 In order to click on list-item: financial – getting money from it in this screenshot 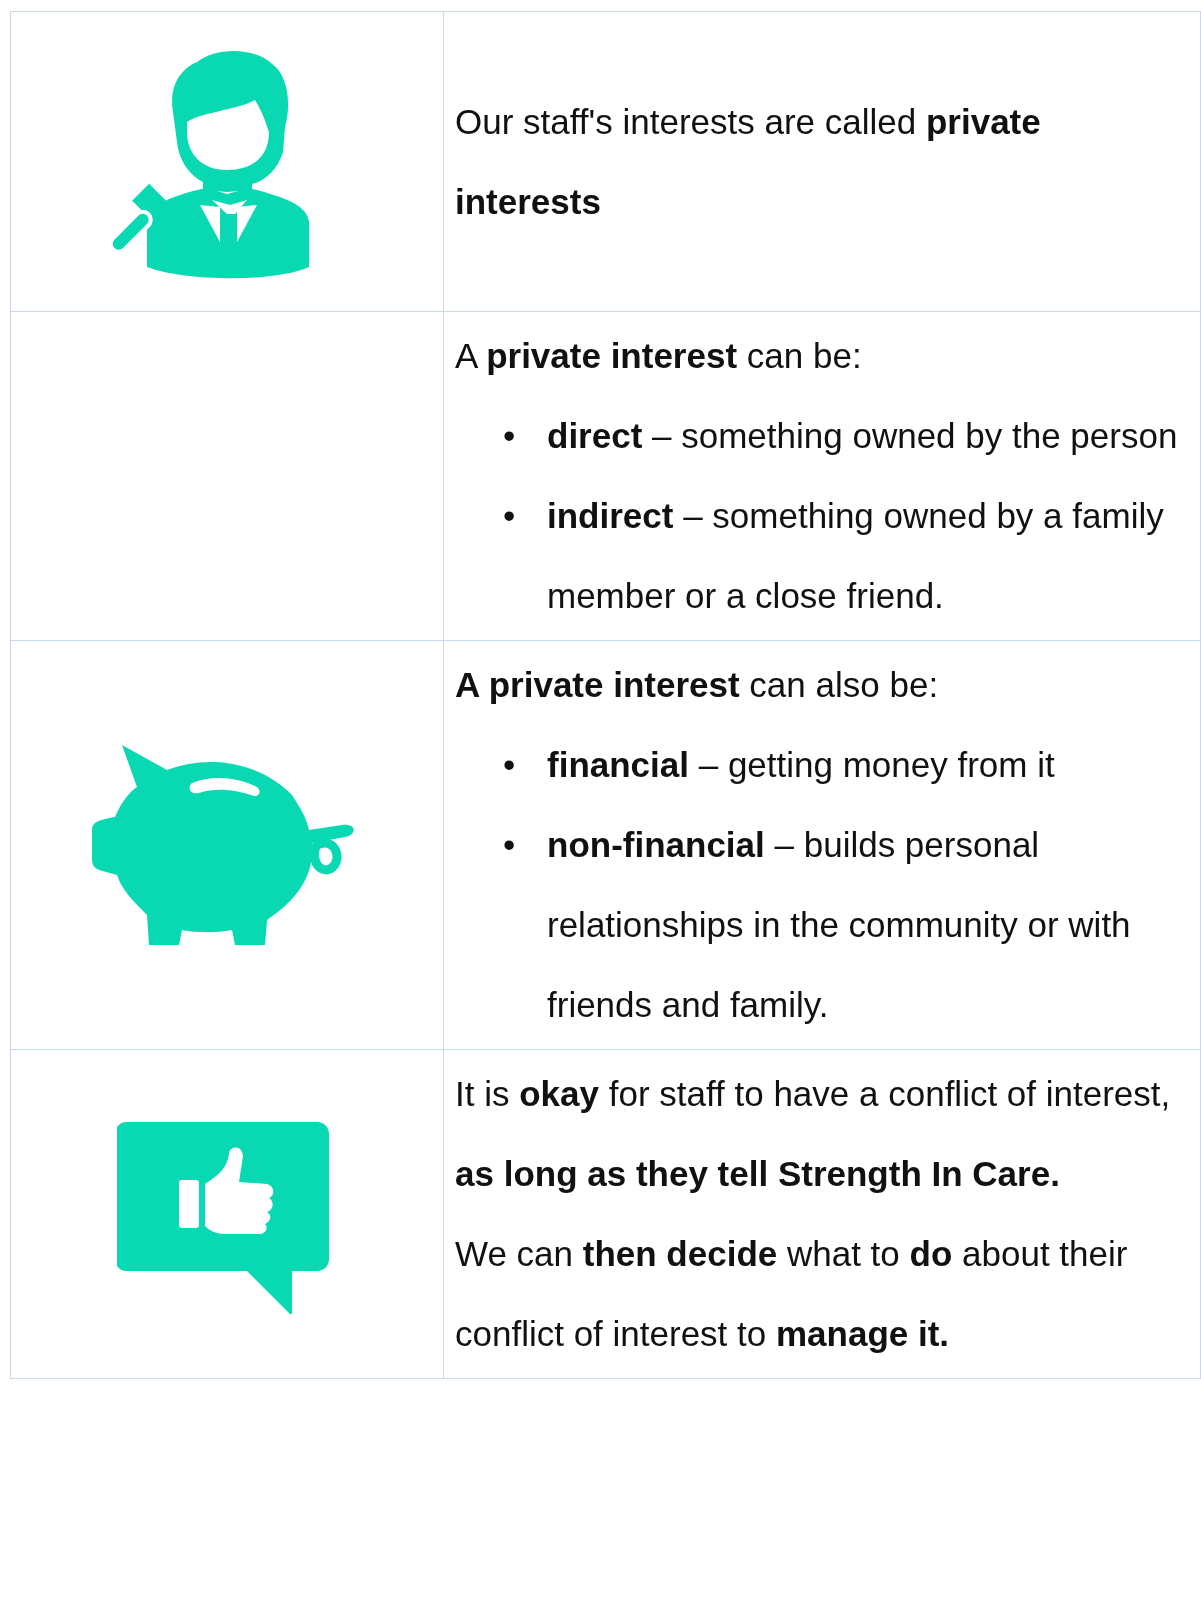, I will do `click(801, 765)`.